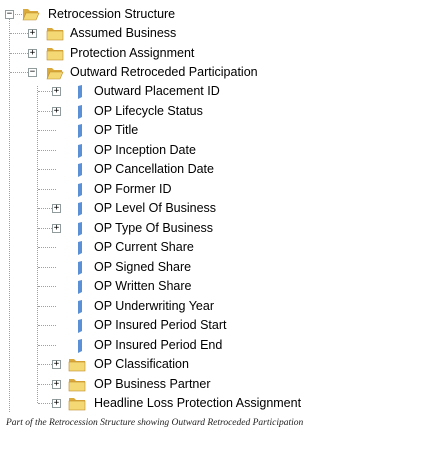  I want to click on tree-node-label: OP Cancellation Date, so click(154, 169).